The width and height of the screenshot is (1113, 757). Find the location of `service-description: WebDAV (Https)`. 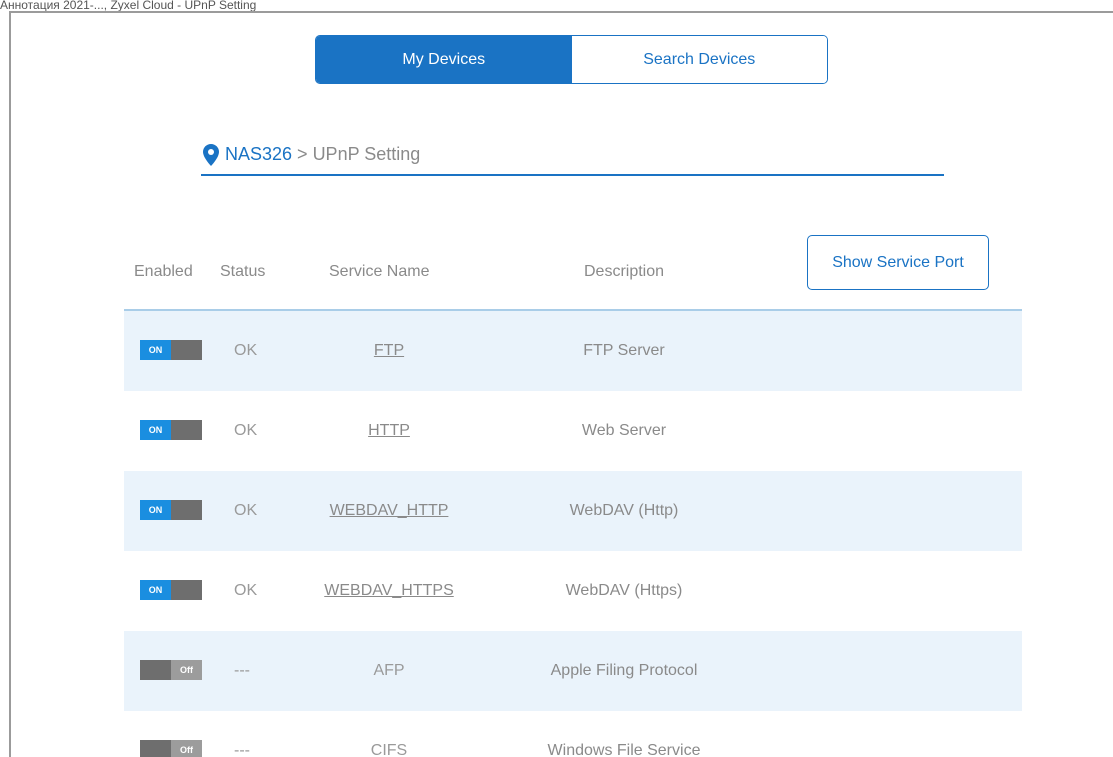

service-description: WebDAV (Https) is located at coordinates (624, 590).